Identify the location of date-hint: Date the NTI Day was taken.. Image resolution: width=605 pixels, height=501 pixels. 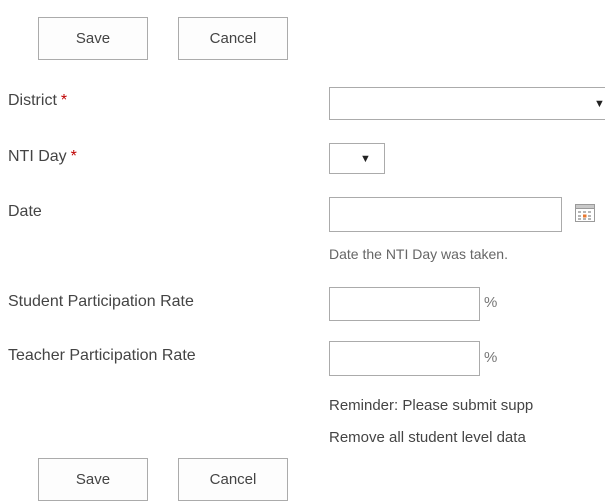
(418, 254).